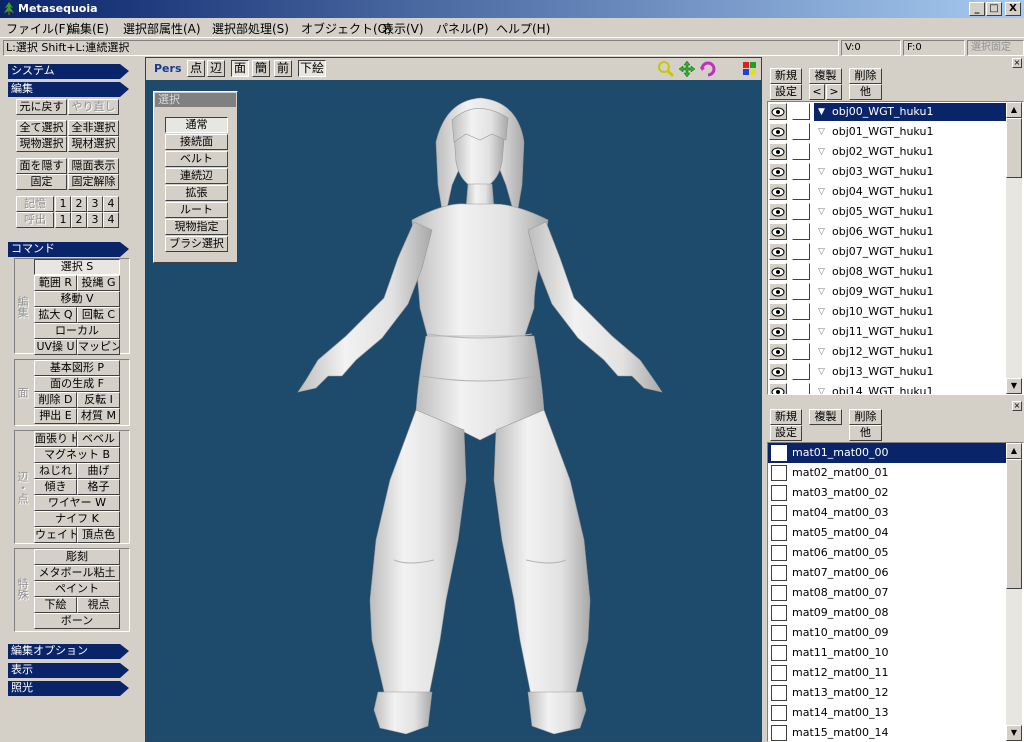 The height and width of the screenshot is (742, 1024). I want to click on select-command-button: 選択 S, so click(77, 267).